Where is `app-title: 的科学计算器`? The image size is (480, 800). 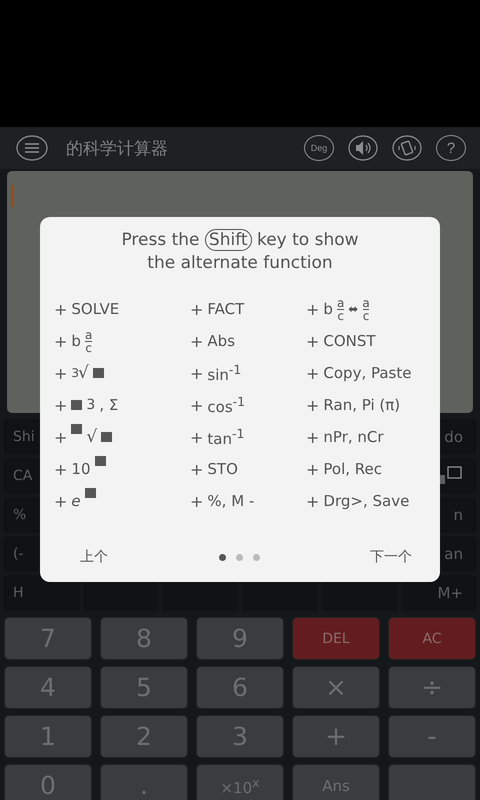 app-title: 的科学计算器 is located at coordinates (117, 149).